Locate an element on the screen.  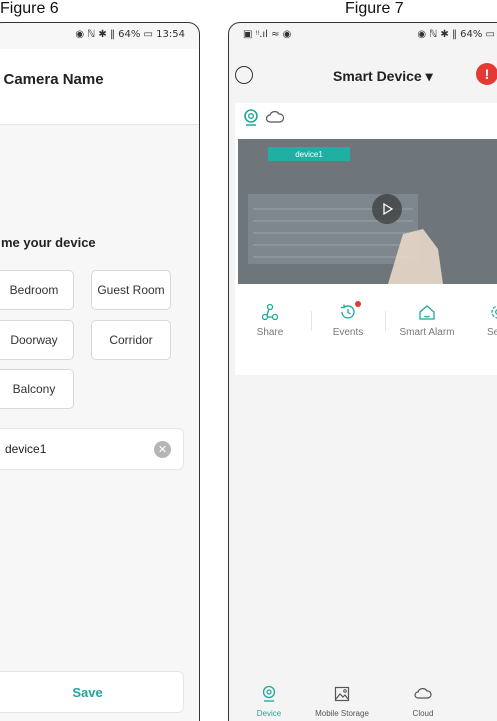
gear-icon is located at coordinates (494, 312).